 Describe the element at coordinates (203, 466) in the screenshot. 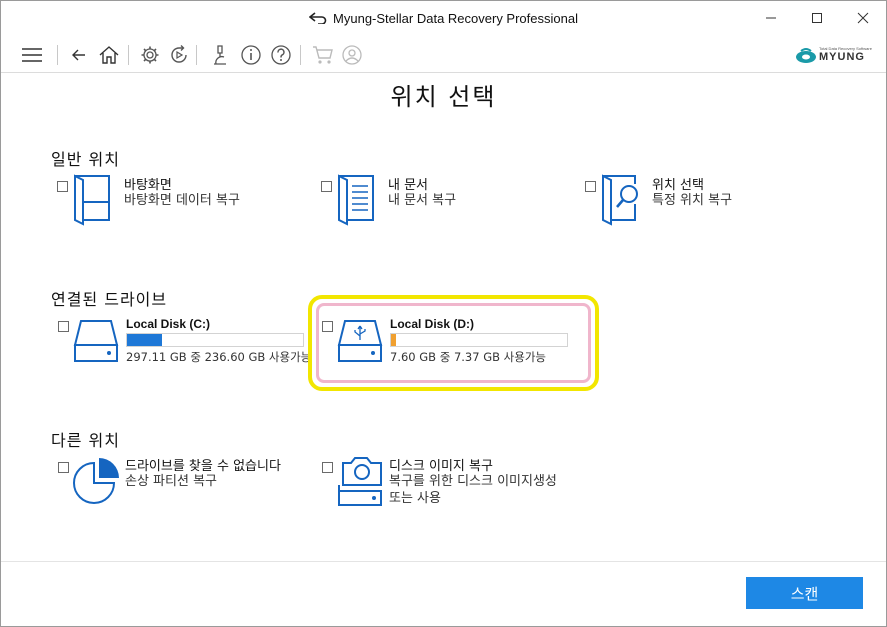

I see `lost-partition-label: 드라이브를 찾을 수 없습니다` at that location.